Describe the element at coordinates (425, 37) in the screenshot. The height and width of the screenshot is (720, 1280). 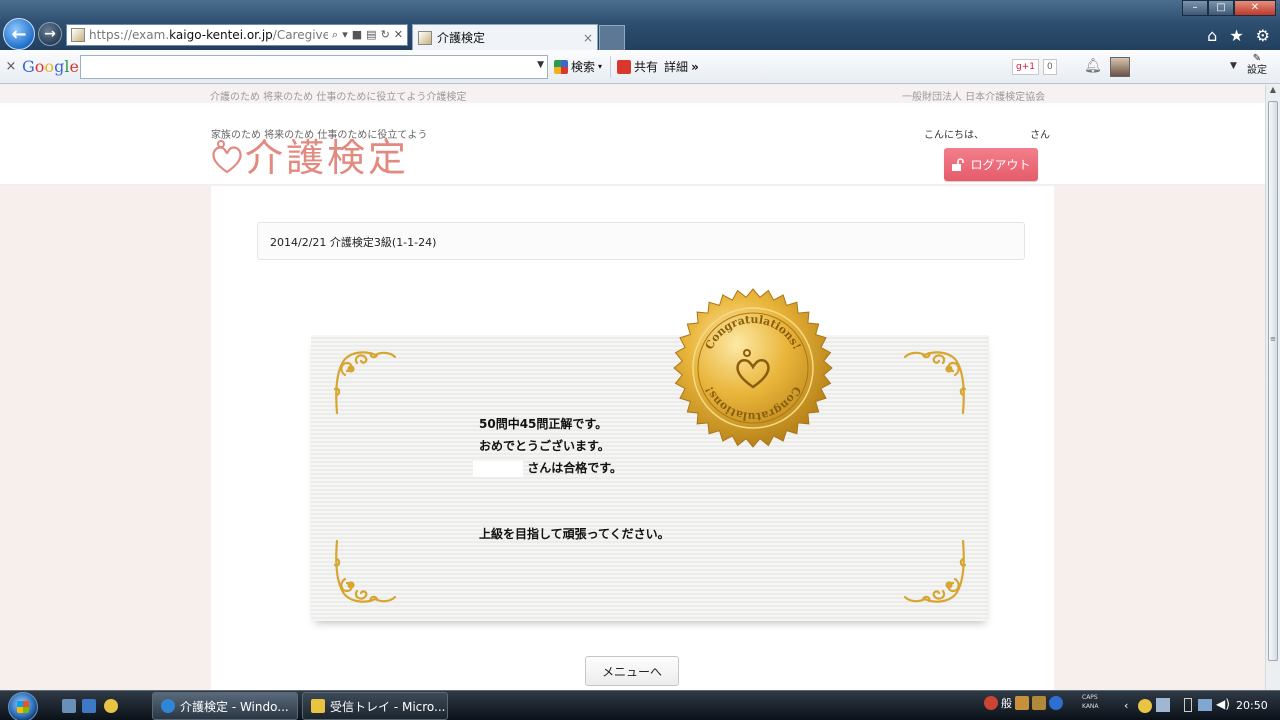
I see `tab-favicon-icon` at that location.